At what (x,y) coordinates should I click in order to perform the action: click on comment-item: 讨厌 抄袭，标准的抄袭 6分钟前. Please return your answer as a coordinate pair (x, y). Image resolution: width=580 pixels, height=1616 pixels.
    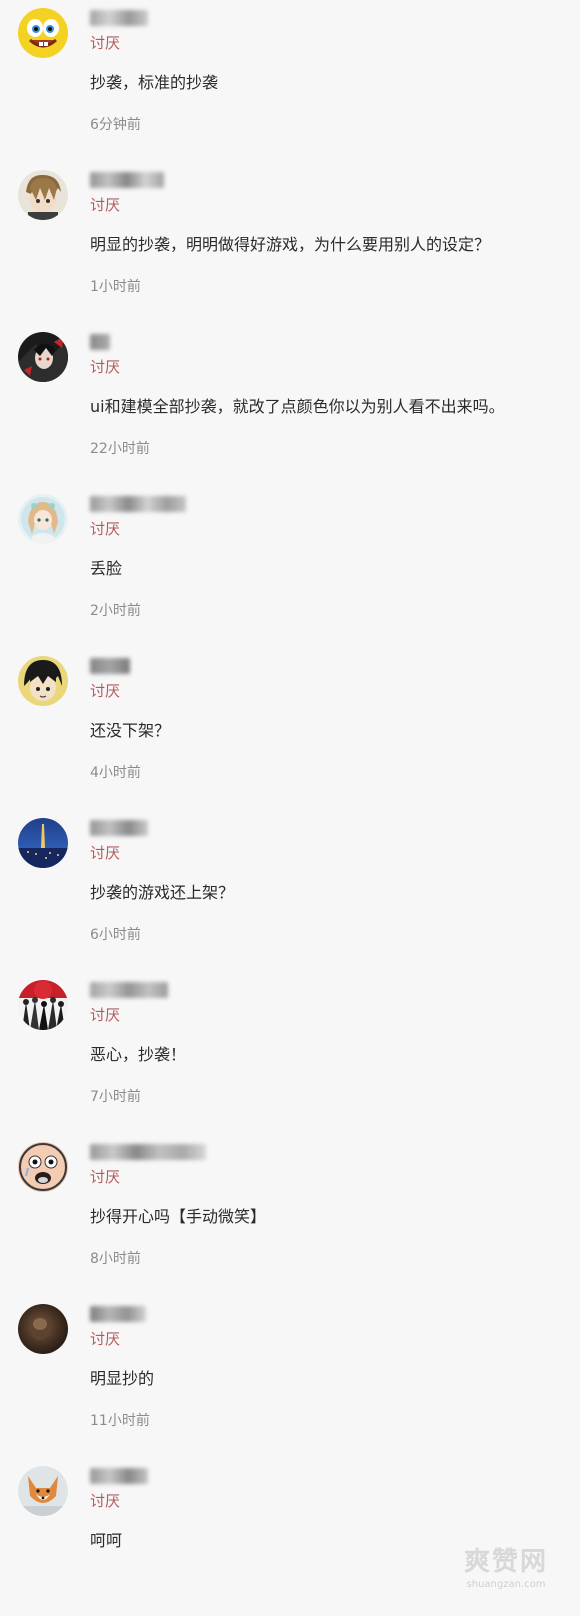
    Looking at the image, I should click on (290, 85).